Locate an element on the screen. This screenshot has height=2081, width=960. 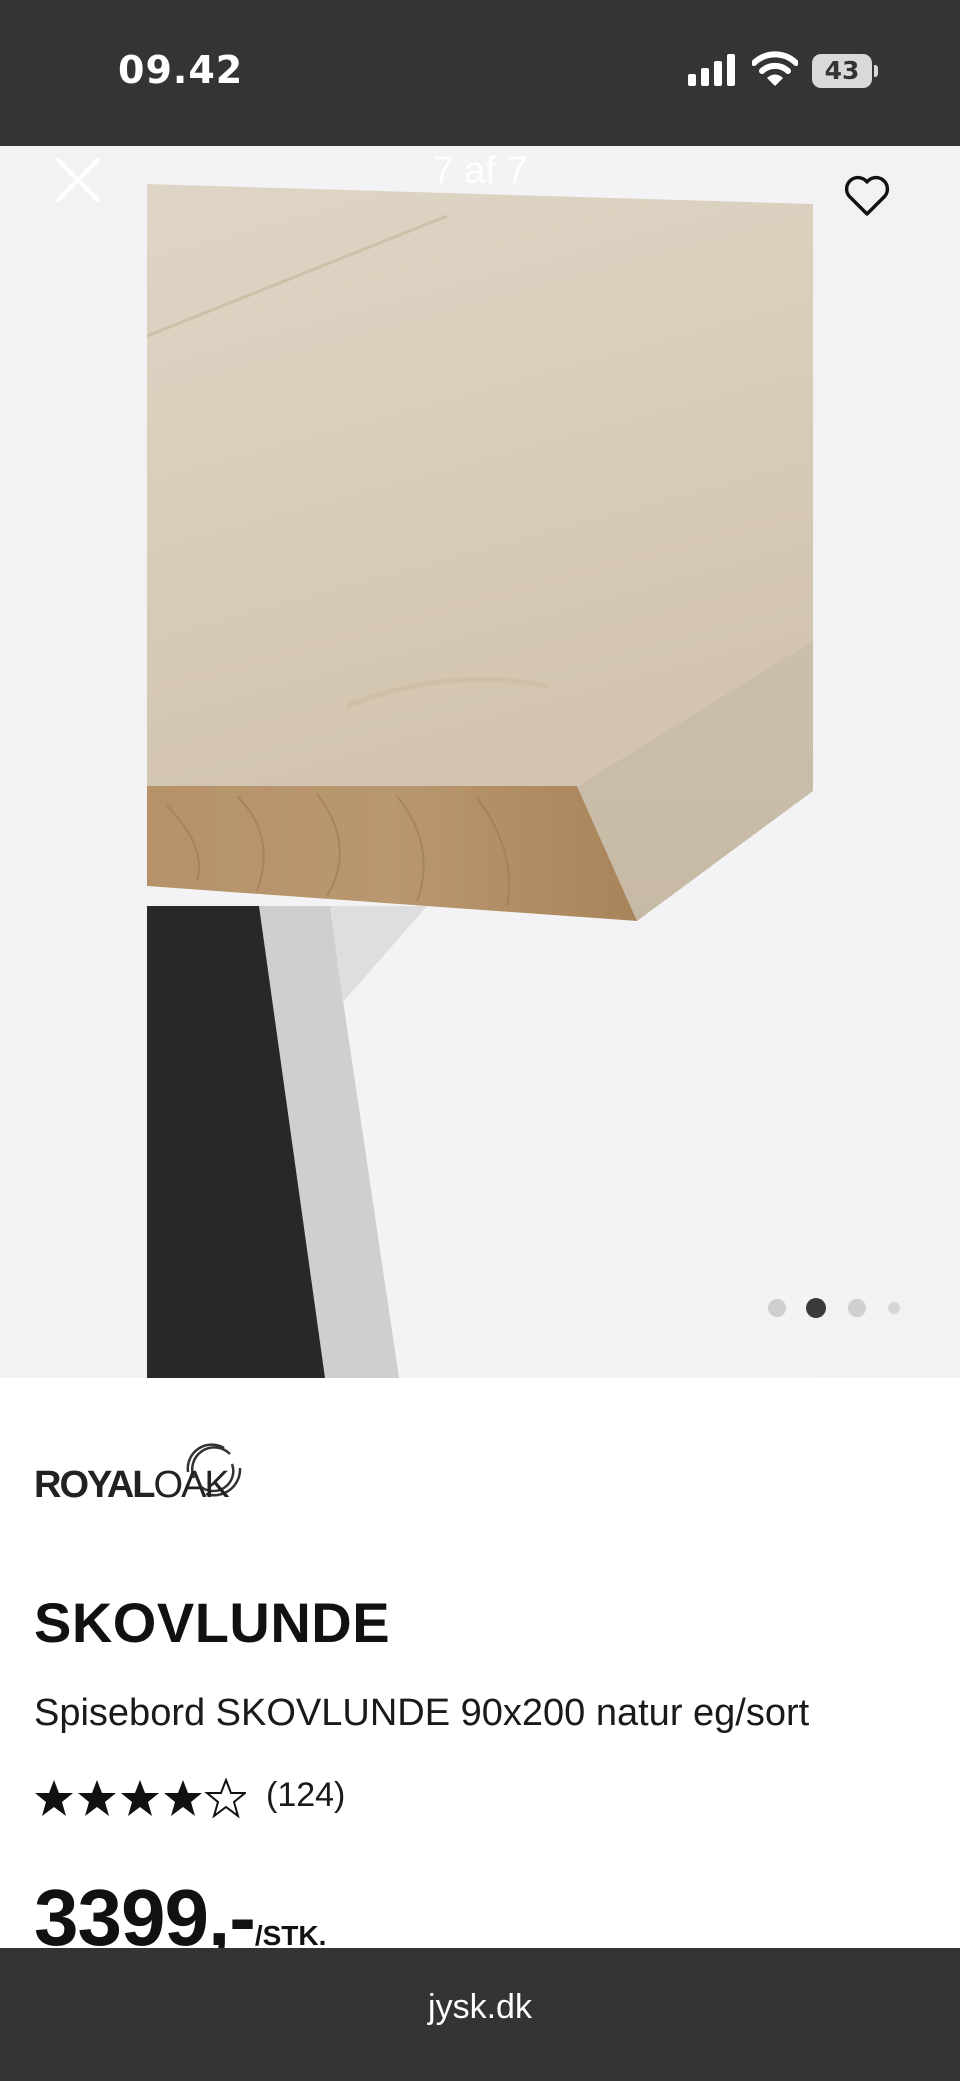
image-pagination is located at coordinates (838, 1308).